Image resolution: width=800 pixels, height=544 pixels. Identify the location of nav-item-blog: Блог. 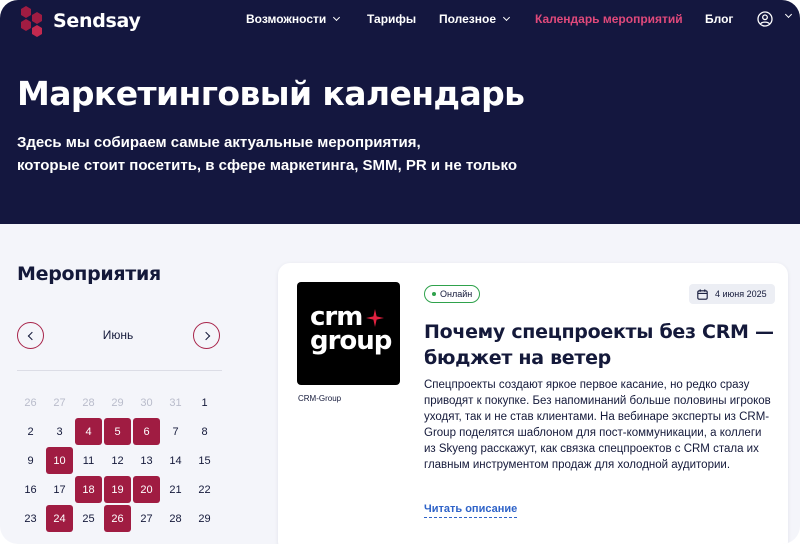
(719, 19).